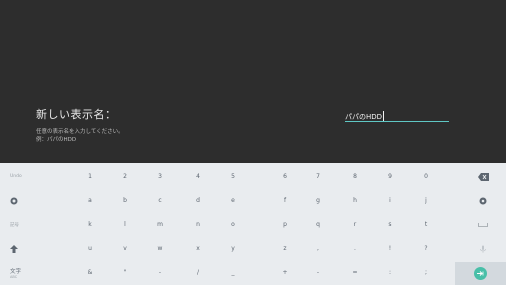 This screenshot has width=506, height=285. What do you see at coordinates (125, 176) in the screenshot?
I see `key-2: 2` at bounding box center [125, 176].